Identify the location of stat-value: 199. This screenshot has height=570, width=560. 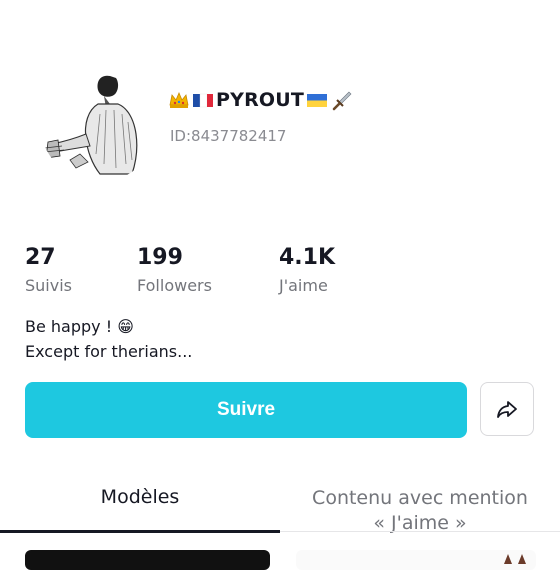
(160, 257).